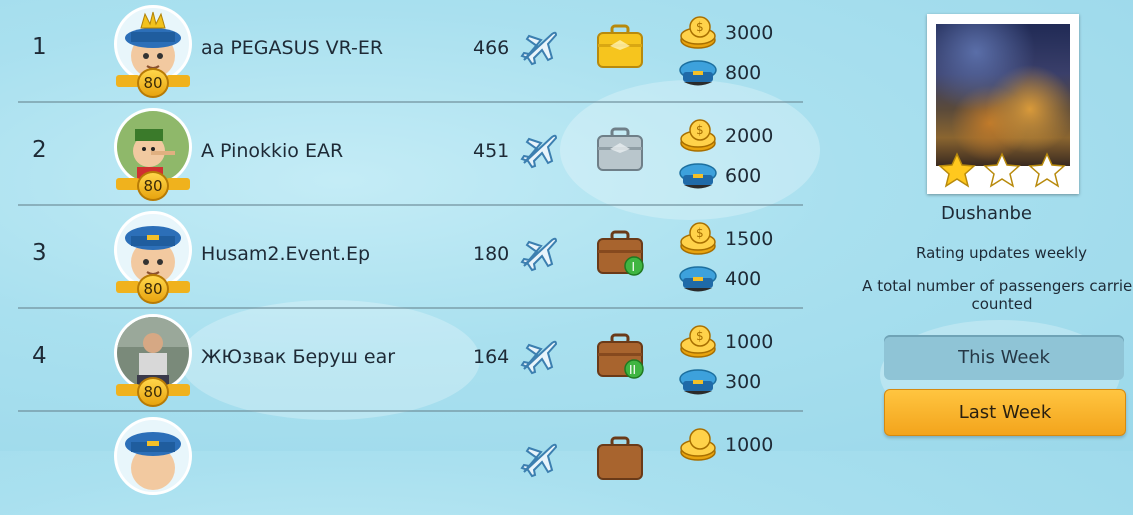 The image size is (1133, 515). Describe the element at coordinates (743, 73) in the screenshot. I see `cap-amount: 800` at that location.